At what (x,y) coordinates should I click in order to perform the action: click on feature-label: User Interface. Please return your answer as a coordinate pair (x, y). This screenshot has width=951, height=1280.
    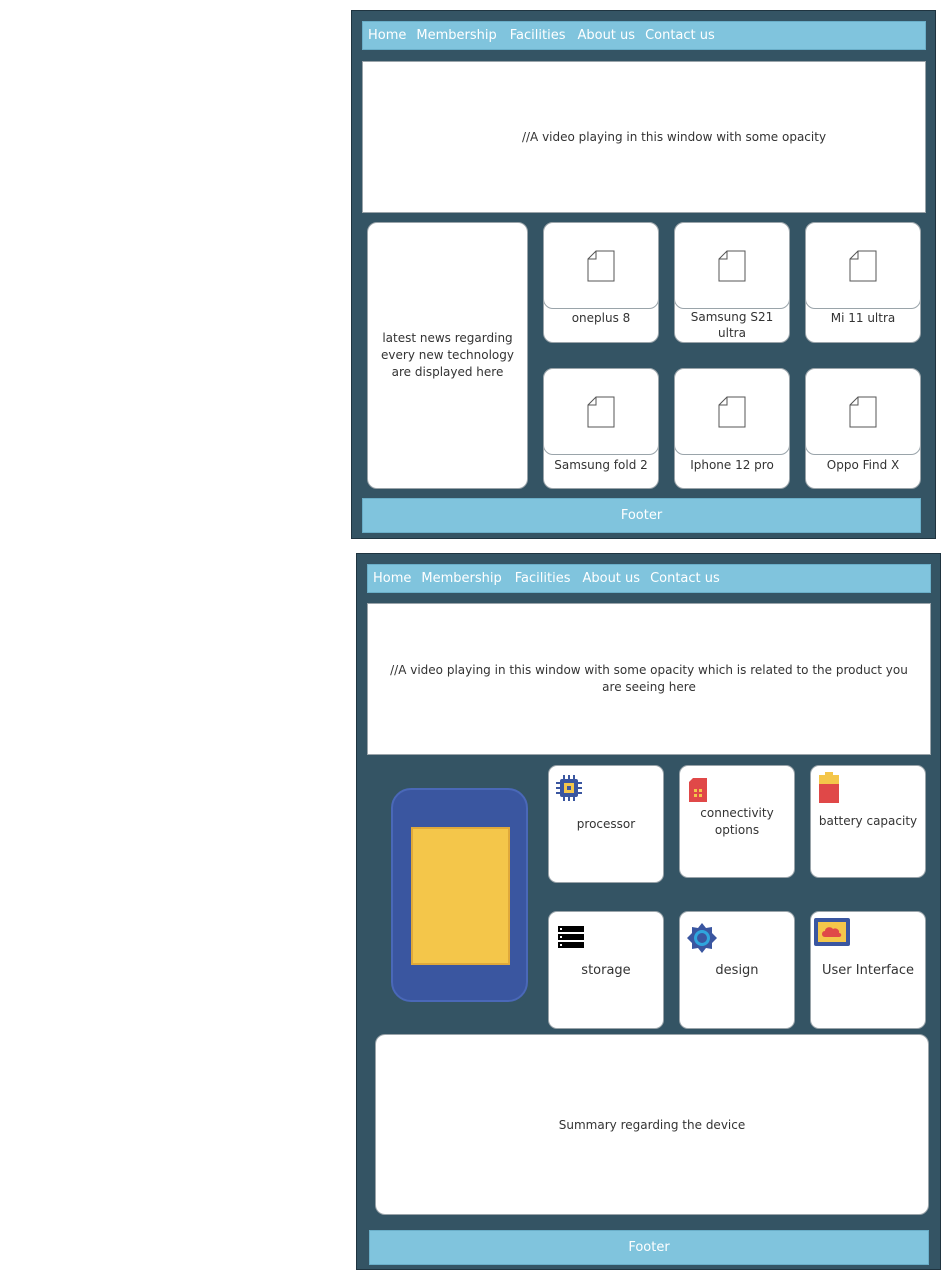
    Looking at the image, I should click on (868, 970).